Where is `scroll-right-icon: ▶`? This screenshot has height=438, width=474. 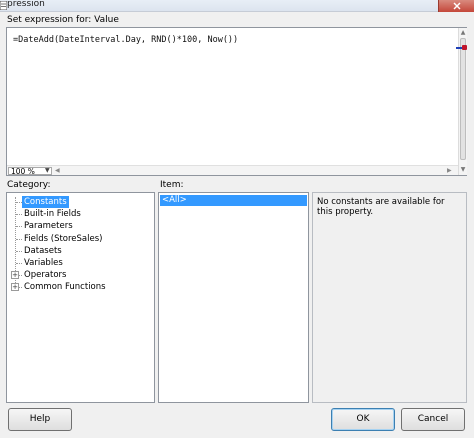
scroll-right-icon: ▶ is located at coordinates (449, 170).